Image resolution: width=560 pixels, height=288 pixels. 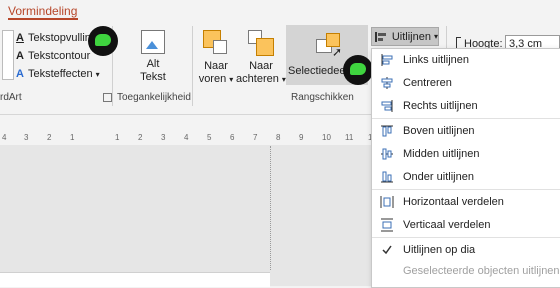 What do you see at coordinates (153, 57) in the screenshot?
I see `alt-text-button: Alt Tekst` at bounding box center [153, 57].